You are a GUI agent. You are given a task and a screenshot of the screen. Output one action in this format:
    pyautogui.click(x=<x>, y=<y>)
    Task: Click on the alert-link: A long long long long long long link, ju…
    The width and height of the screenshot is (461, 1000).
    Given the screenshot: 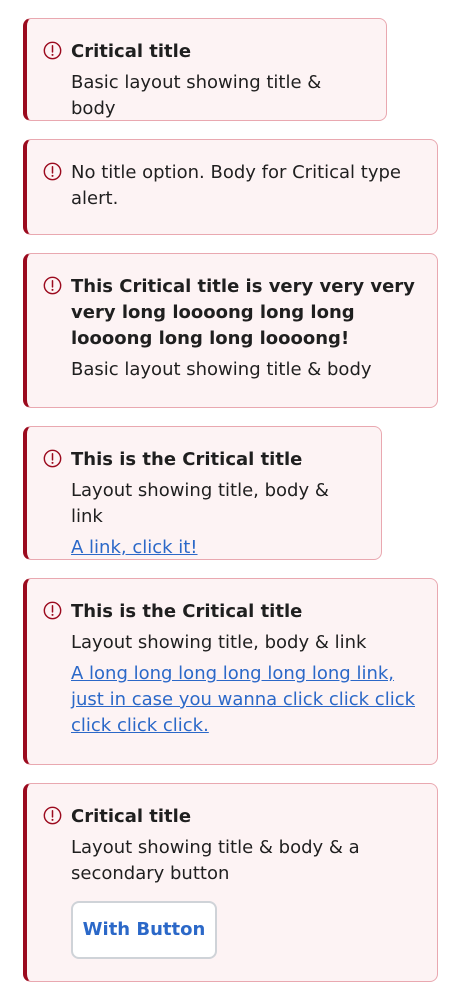 What is the action you would take?
    pyautogui.click(x=245, y=700)
    